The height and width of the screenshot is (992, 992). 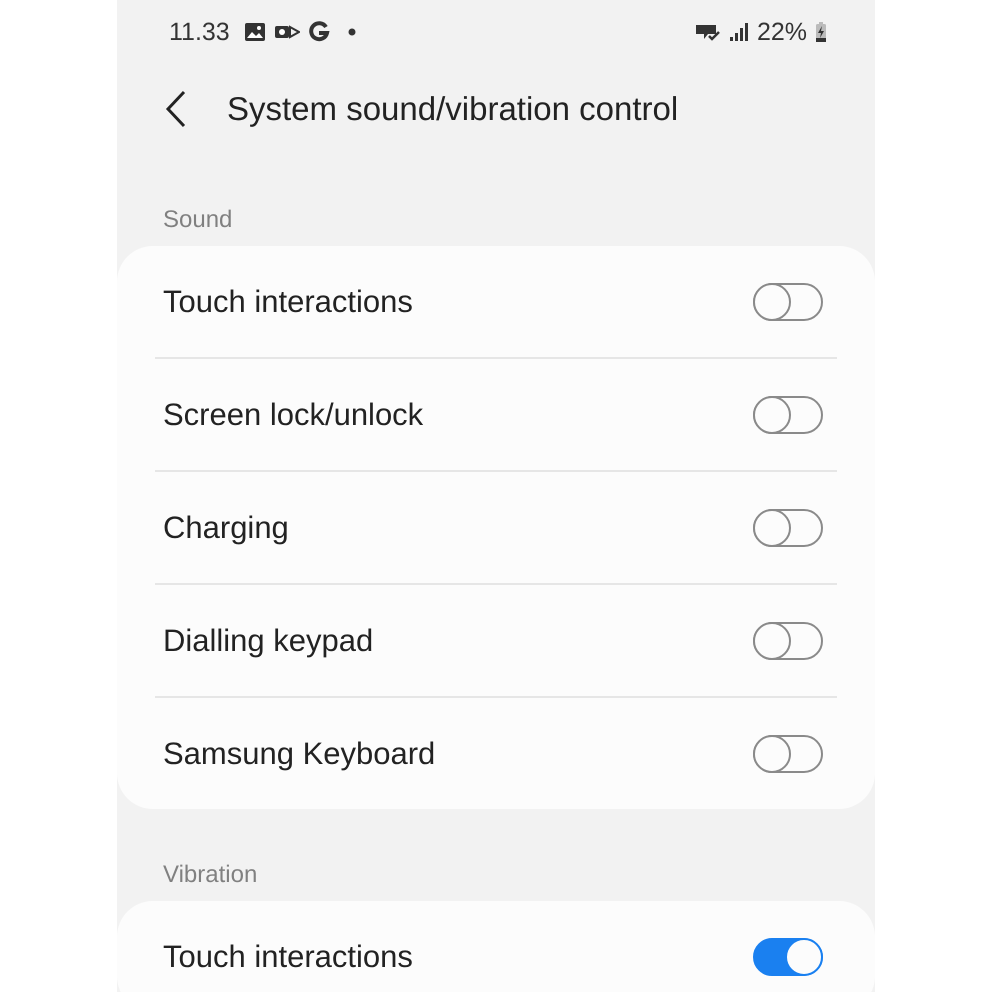 What do you see at coordinates (210, 875) in the screenshot?
I see `section-header: Vibration` at bounding box center [210, 875].